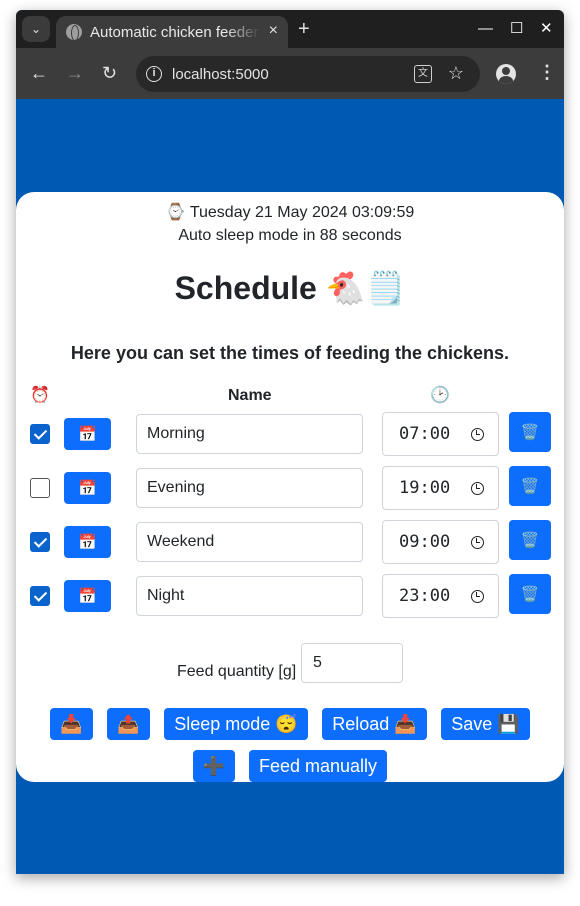  What do you see at coordinates (290, 29) in the screenshot?
I see `tab-bar: ⌄ Automatic chicken feeder × + — ☐ ✕` at bounding box center [290, 29].